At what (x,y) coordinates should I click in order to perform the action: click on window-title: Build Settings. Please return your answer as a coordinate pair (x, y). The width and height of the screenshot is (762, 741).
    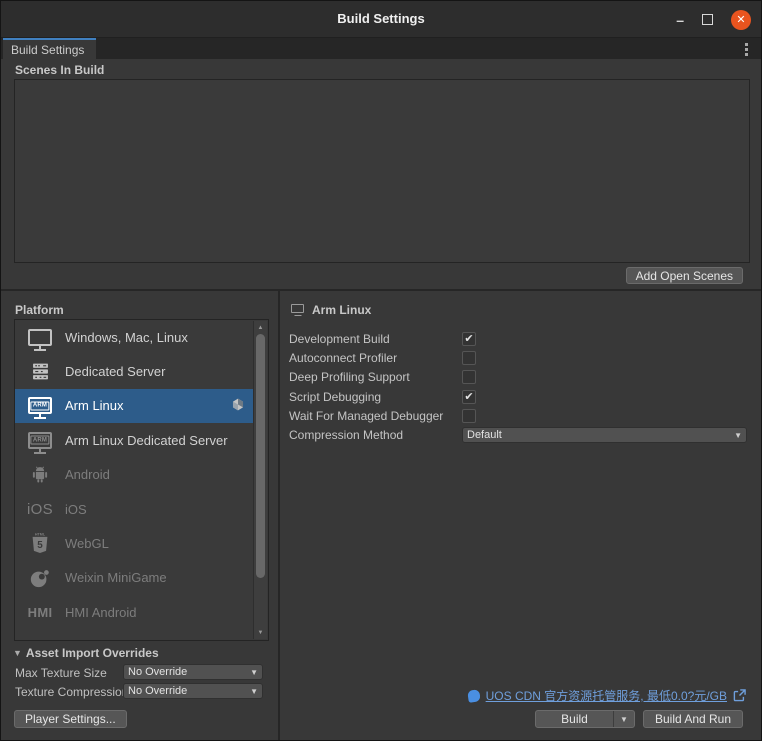
    Looking at the image, I should click on (381, 18).